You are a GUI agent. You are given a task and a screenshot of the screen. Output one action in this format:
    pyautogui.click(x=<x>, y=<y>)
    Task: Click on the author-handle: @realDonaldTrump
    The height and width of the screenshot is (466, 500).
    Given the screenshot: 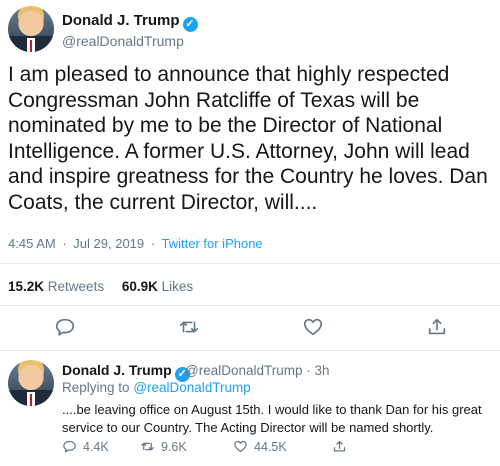 What is the action you would take?
    pyautogui.click(x=123, y=41)
    